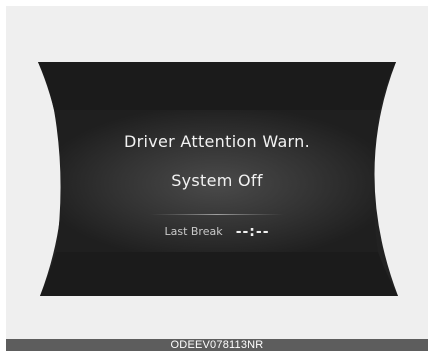 Image resolution: width=434 pixels, height=351 pixels. Describe the element at coordinates (217, 345) in the screenshot. I see `figure-caption: ODEEV078113NR` at that location.